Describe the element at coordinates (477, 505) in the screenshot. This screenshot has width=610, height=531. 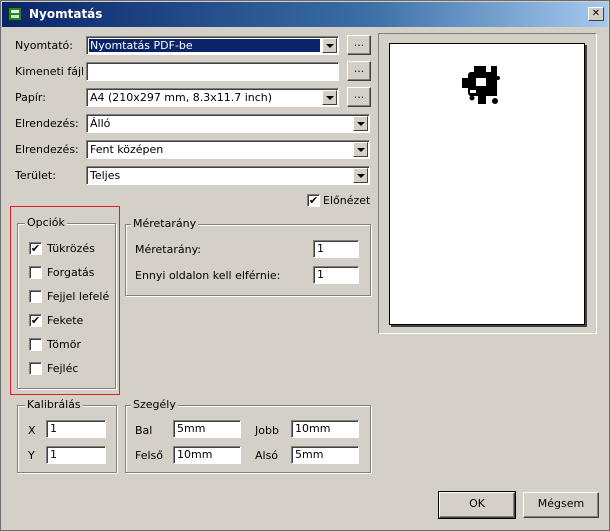
I see `ok-button: OK` at that location.